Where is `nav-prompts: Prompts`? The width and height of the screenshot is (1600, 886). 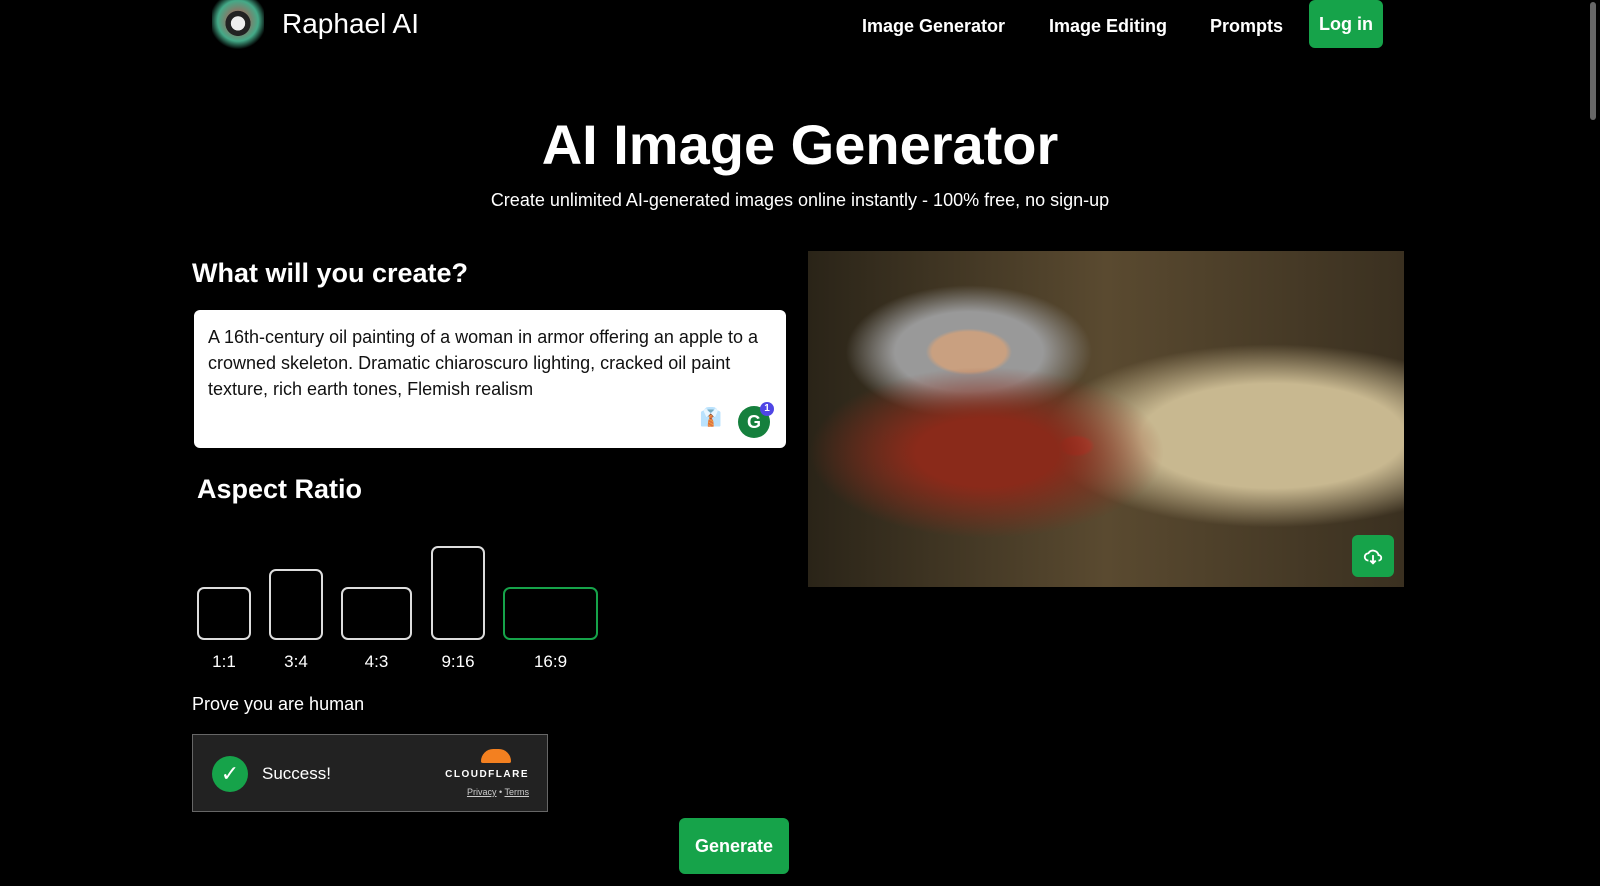
nav-prompts: Prompts is located at coordinates (1246, 26).